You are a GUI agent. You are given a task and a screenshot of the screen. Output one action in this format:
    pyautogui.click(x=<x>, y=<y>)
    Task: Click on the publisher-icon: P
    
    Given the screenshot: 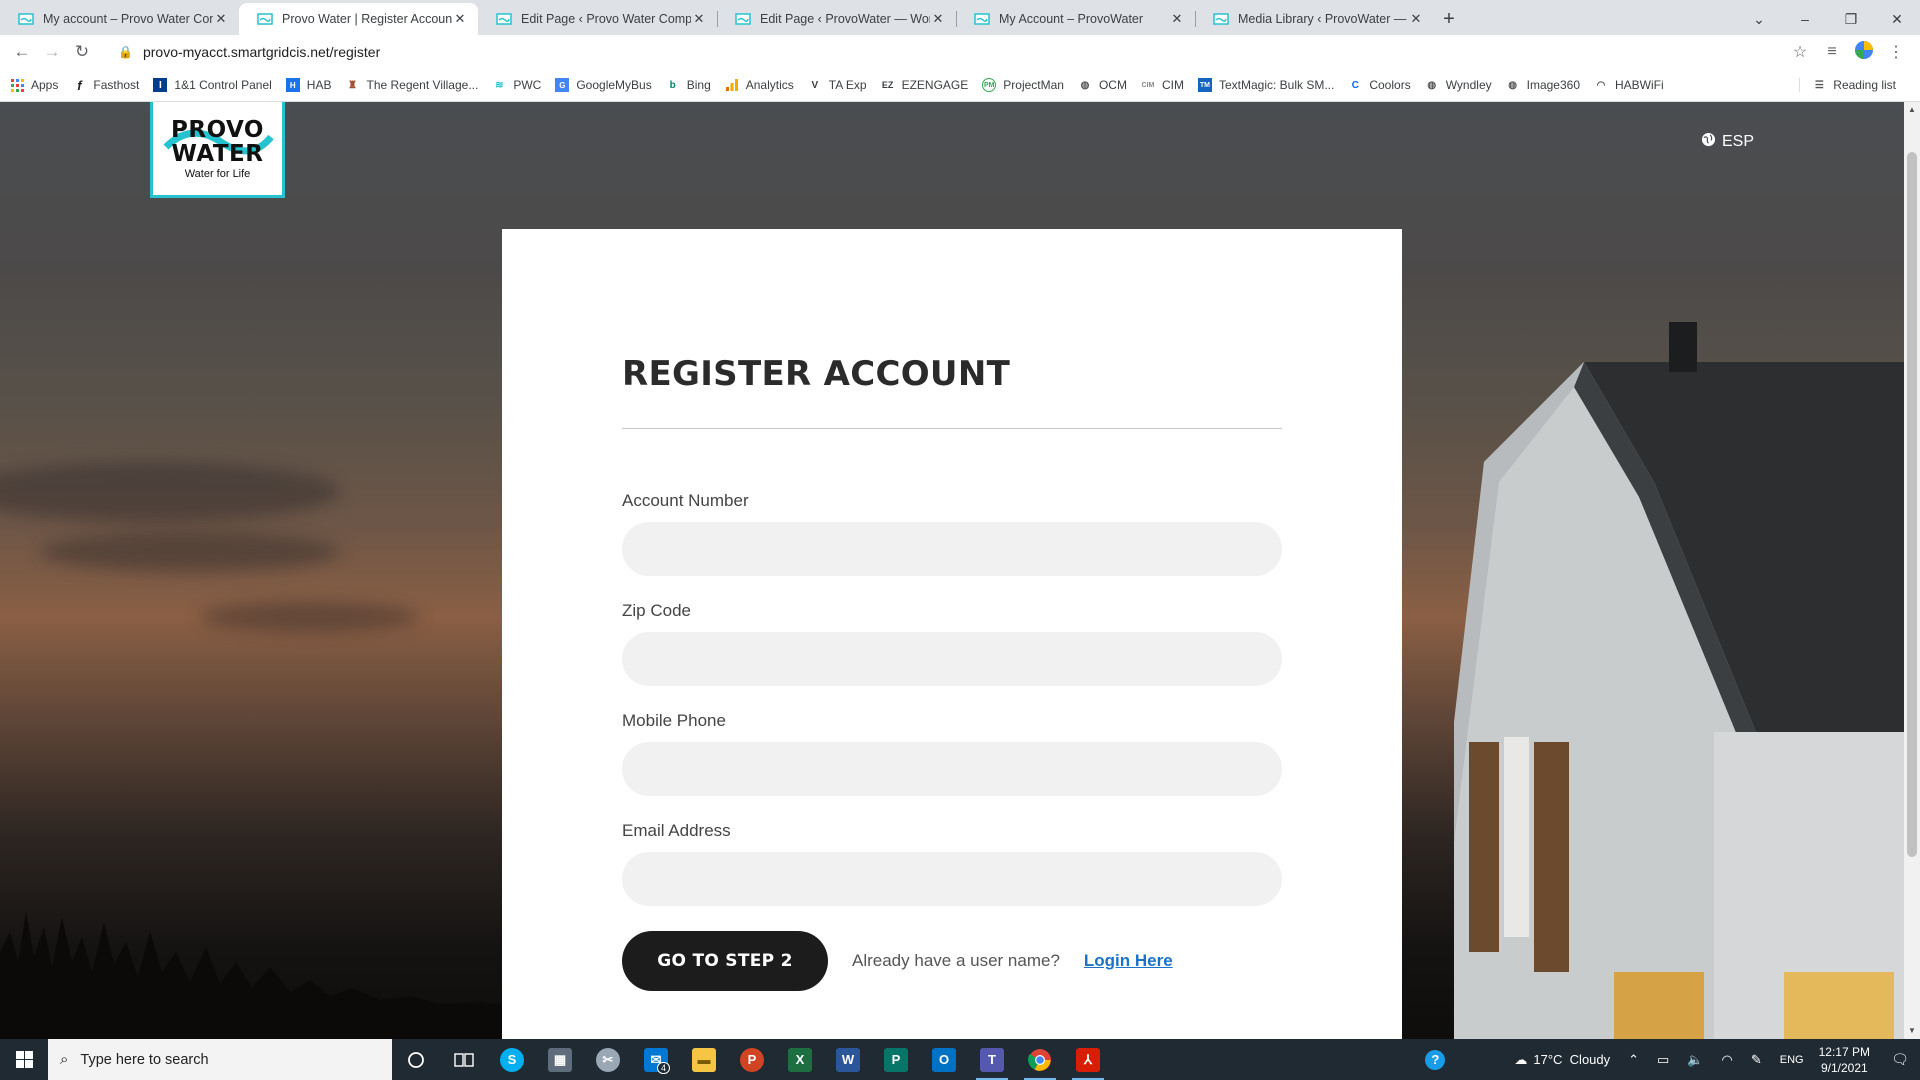 What is the action you would take?
    pyautogui.click(x=896, y=1059)
    